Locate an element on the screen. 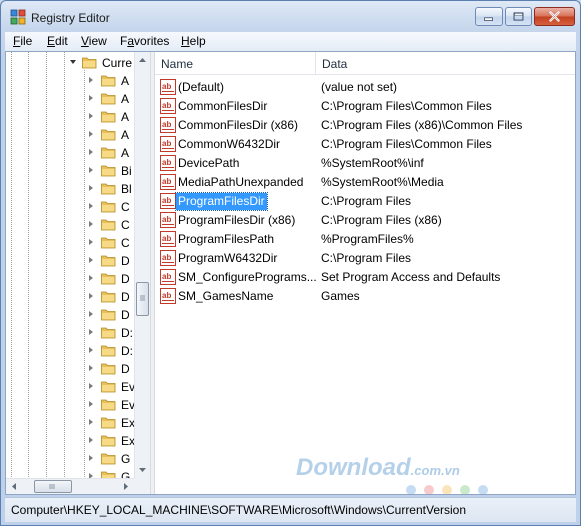 Image resolution: width=581 pixels, height=526 pixels. value-name: ProgramFilesPath is located at coordinates (226, 239).